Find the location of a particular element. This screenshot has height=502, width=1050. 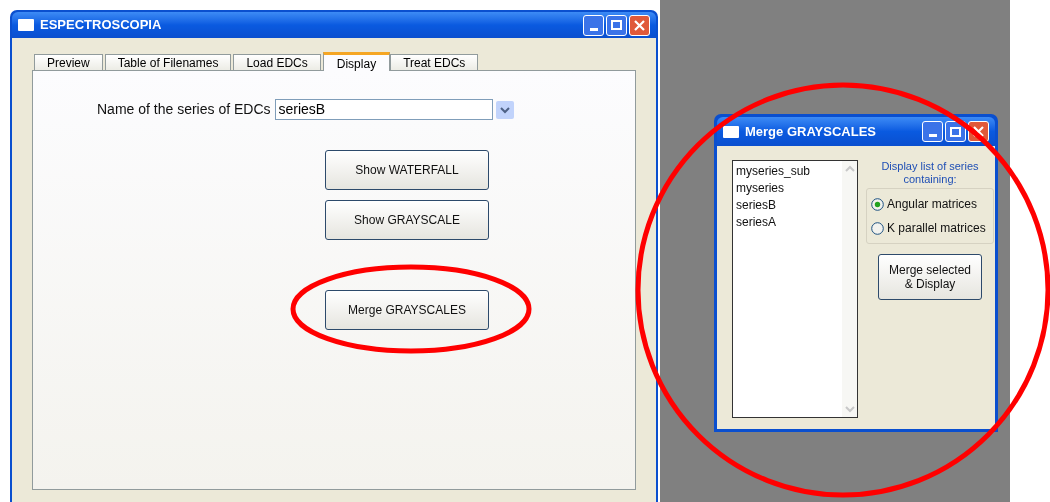

list-item: seriesB is located at coordinates (789, 205).